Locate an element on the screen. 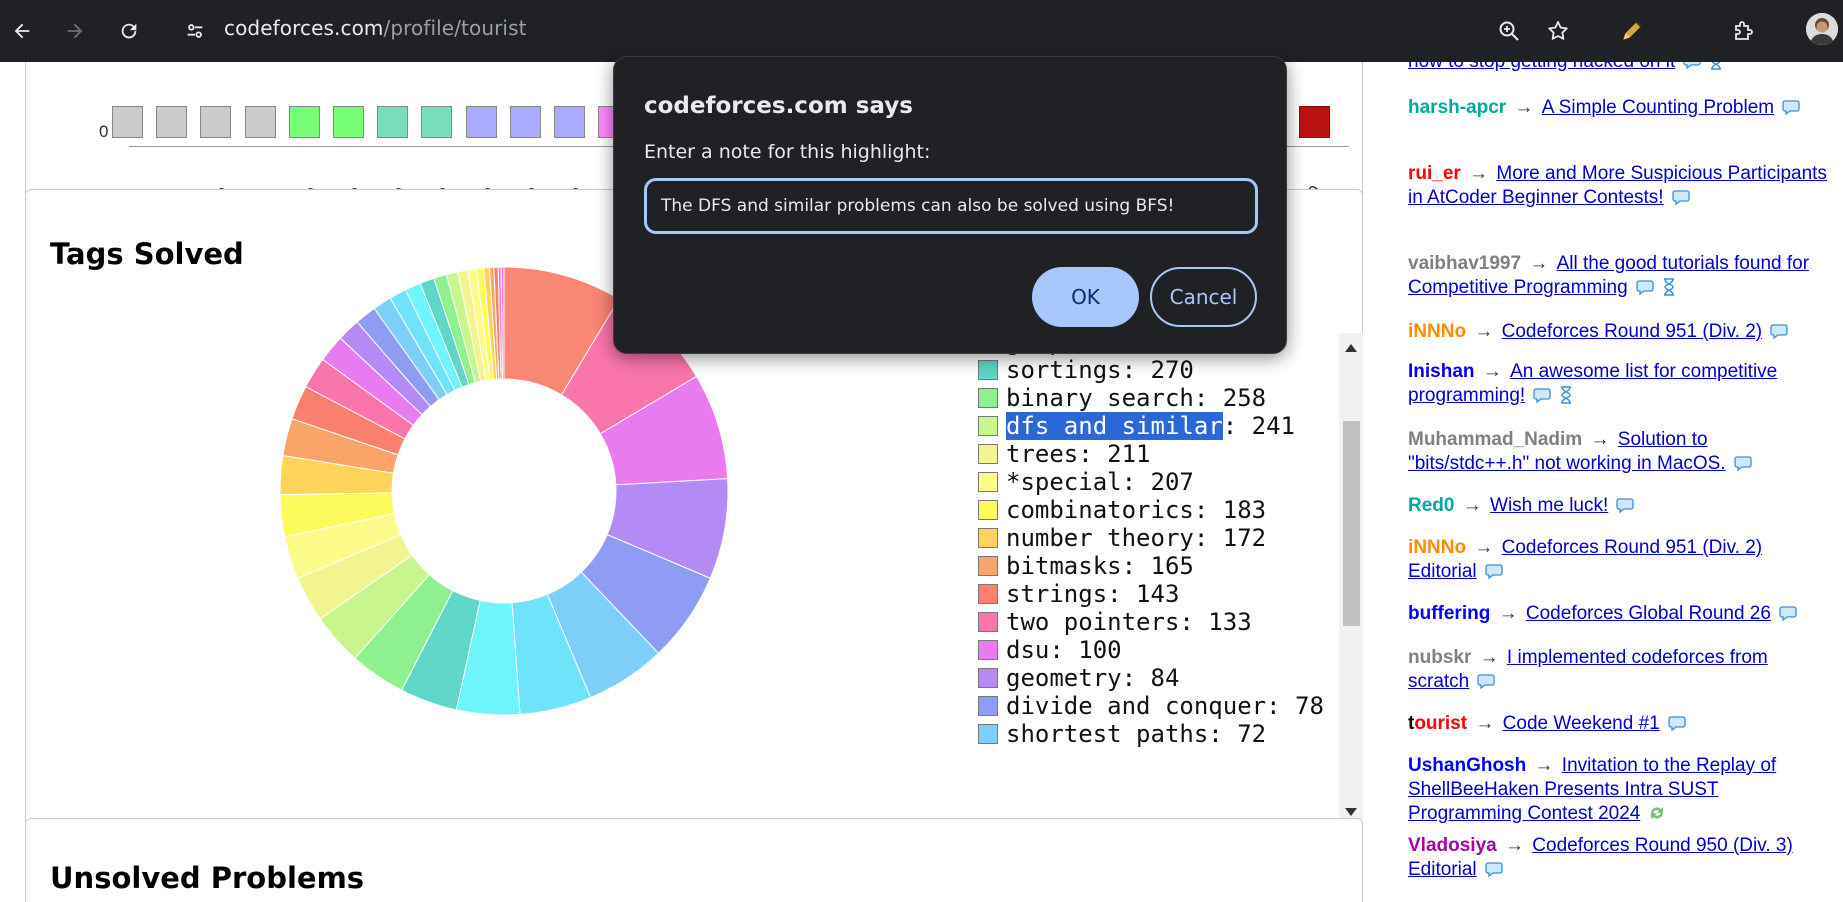 This screenshot has height=902, width=1843. entry-author-link: Vladosiya is located at coordinates (1452, 845).